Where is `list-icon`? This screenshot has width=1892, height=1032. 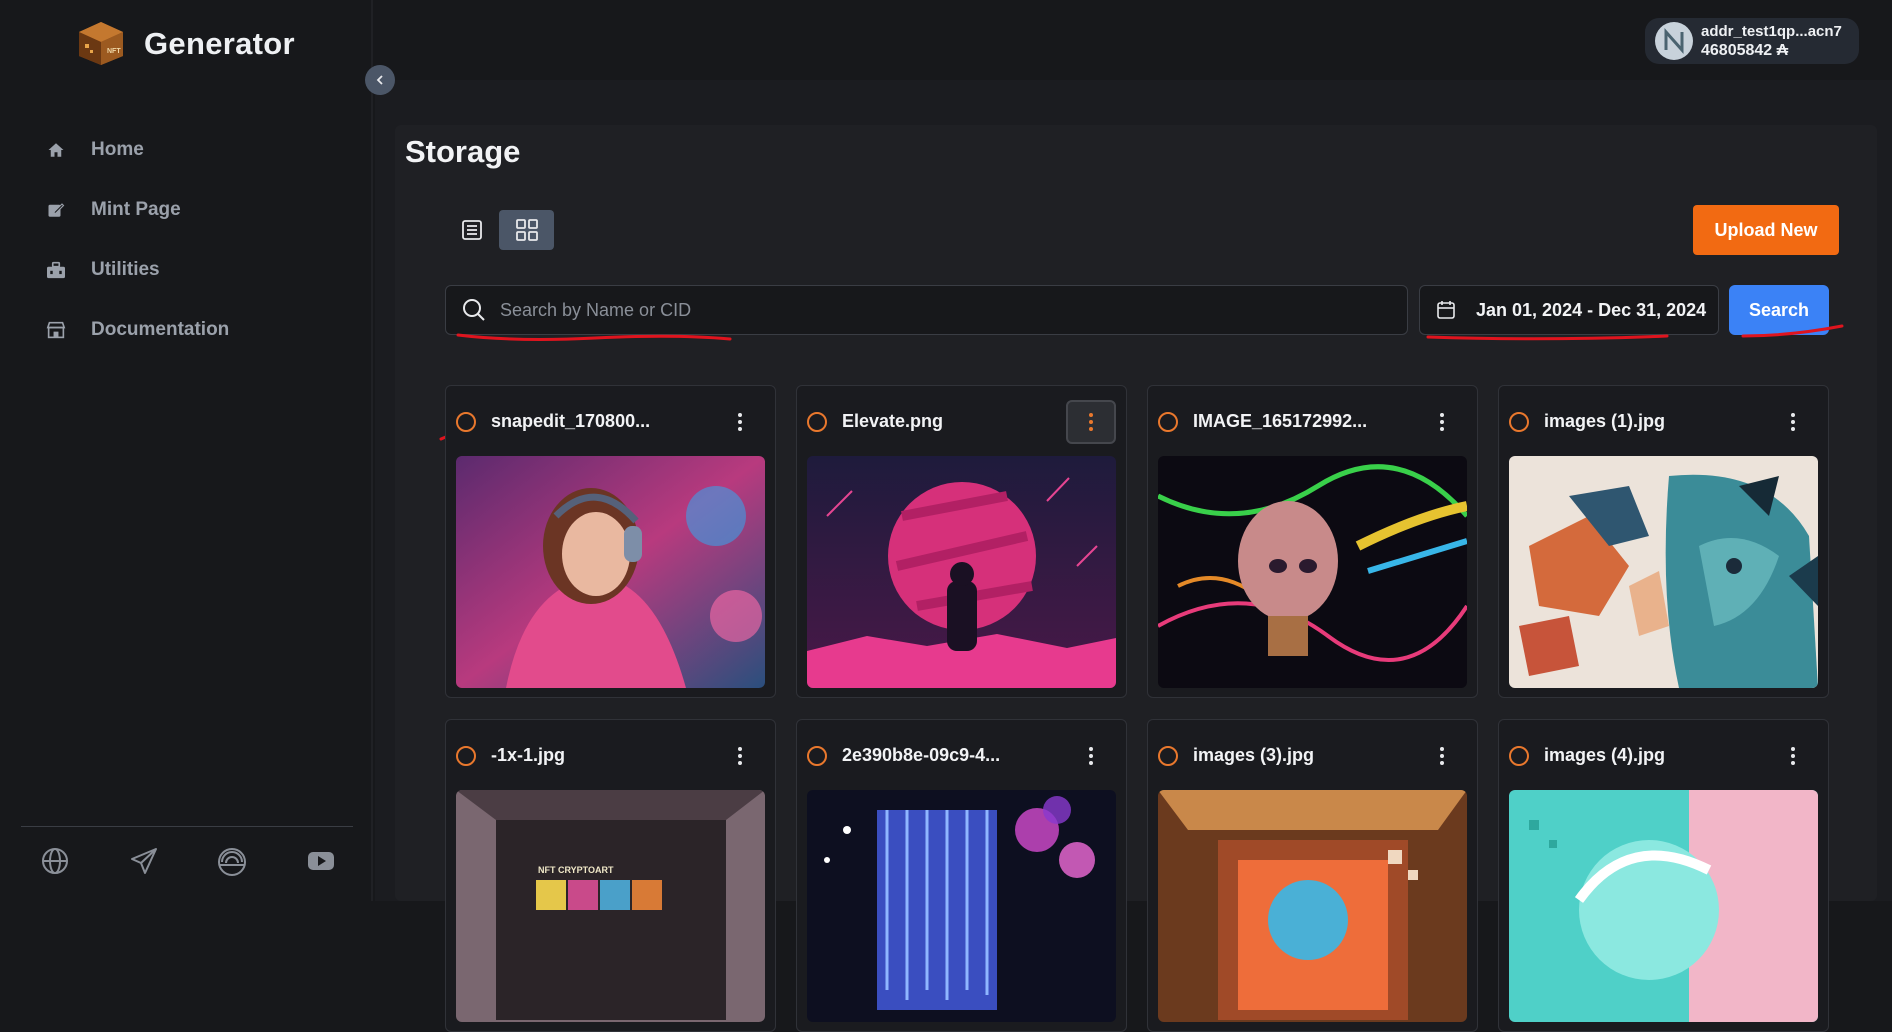
list-icon is located at coordinates (471, 230).